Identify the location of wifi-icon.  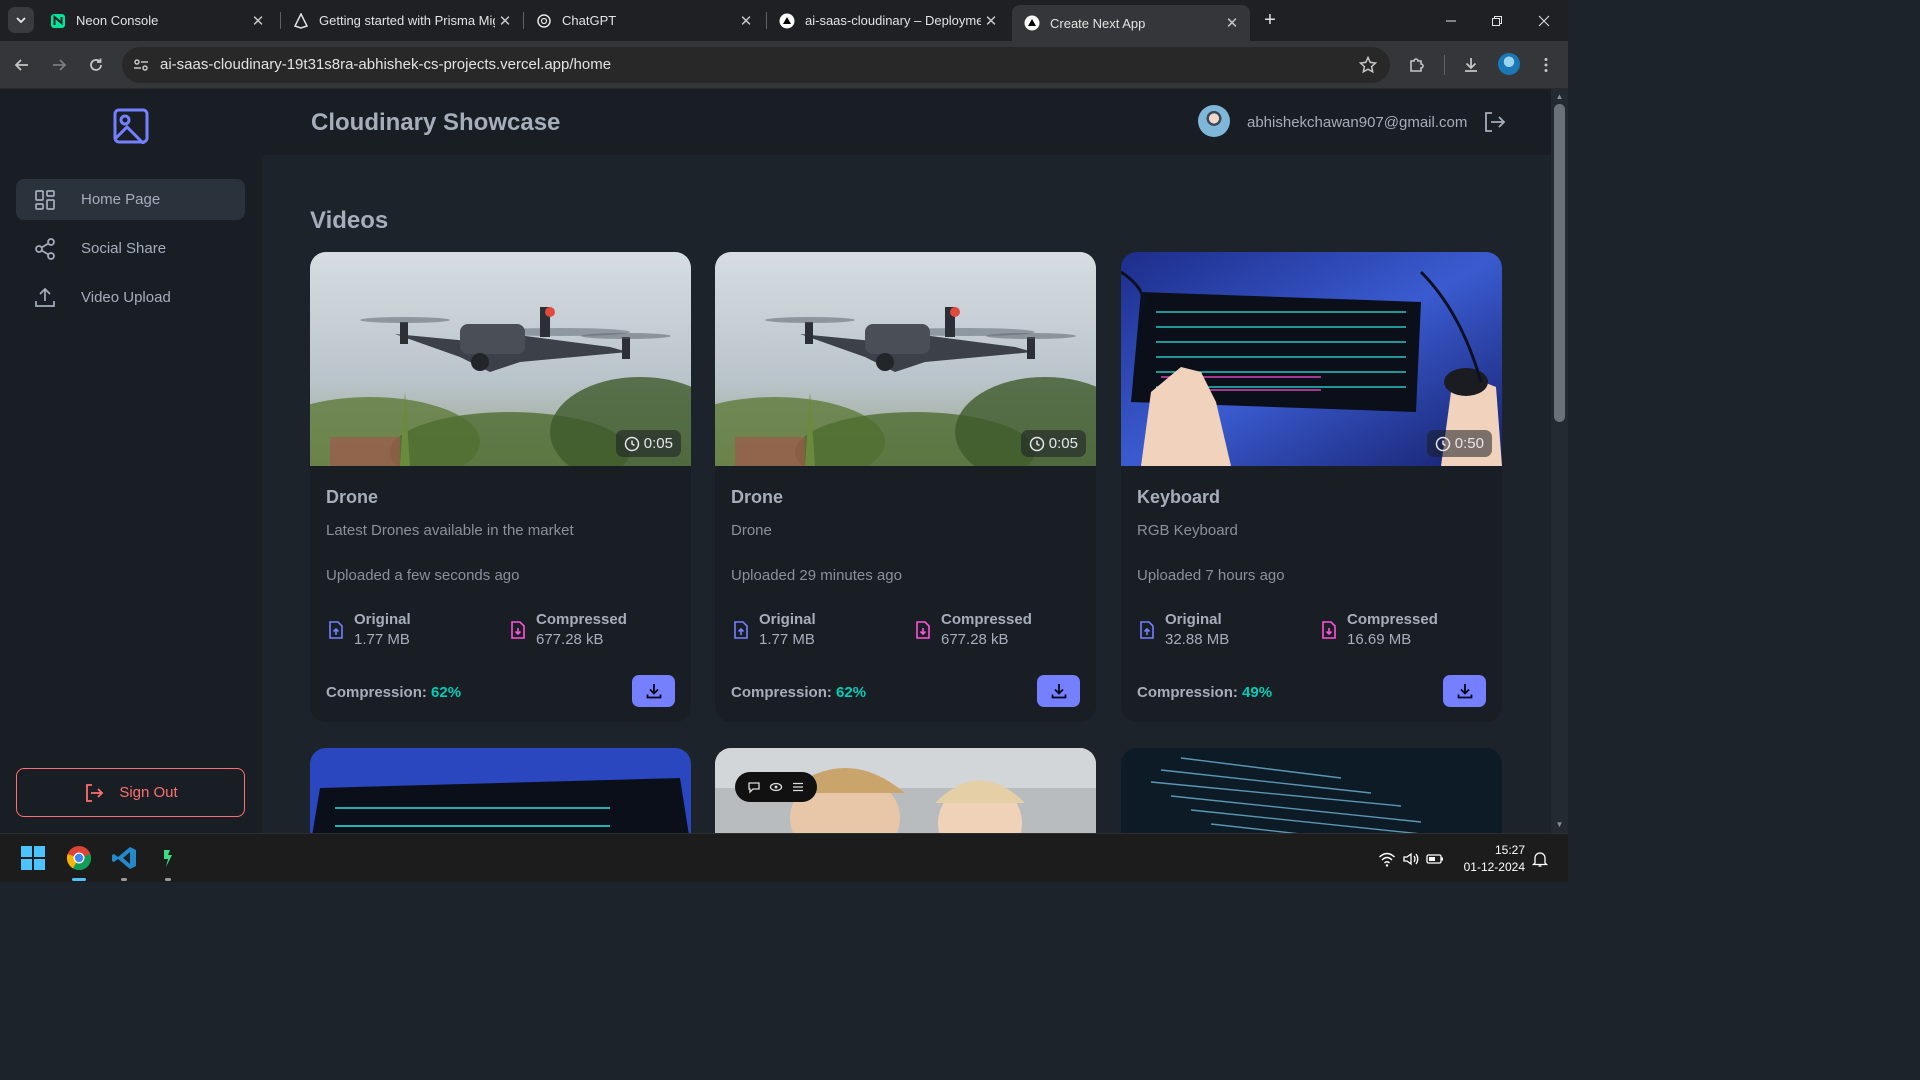
(1387, 859).